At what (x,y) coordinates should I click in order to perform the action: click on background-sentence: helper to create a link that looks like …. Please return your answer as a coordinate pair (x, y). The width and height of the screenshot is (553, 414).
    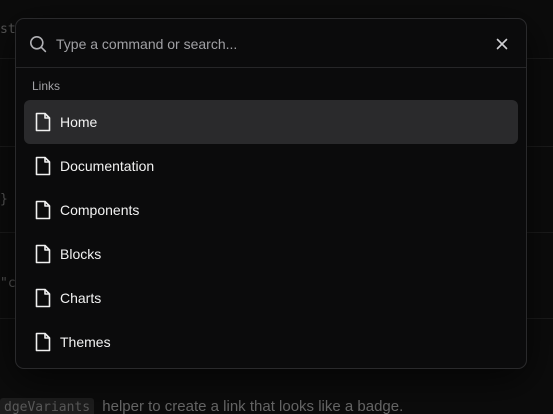
    Looking at the image, I should click on (253, 406).